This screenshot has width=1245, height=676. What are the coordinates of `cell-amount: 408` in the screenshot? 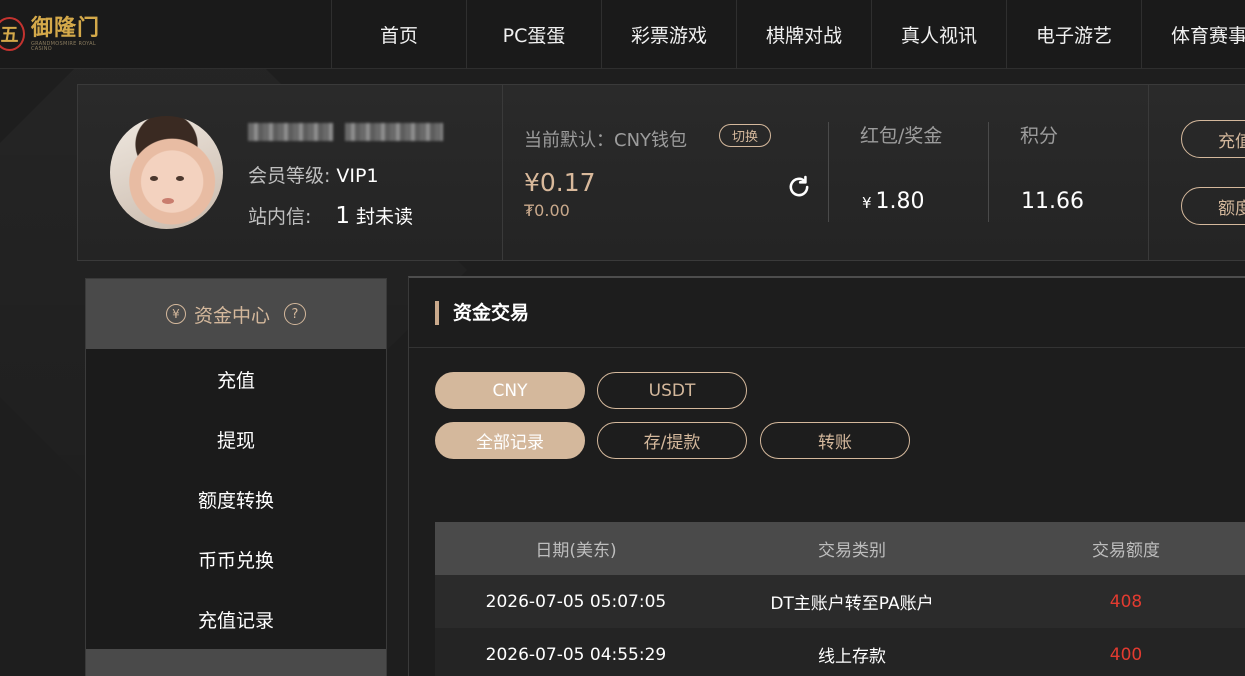 It's located at (1126, 601).